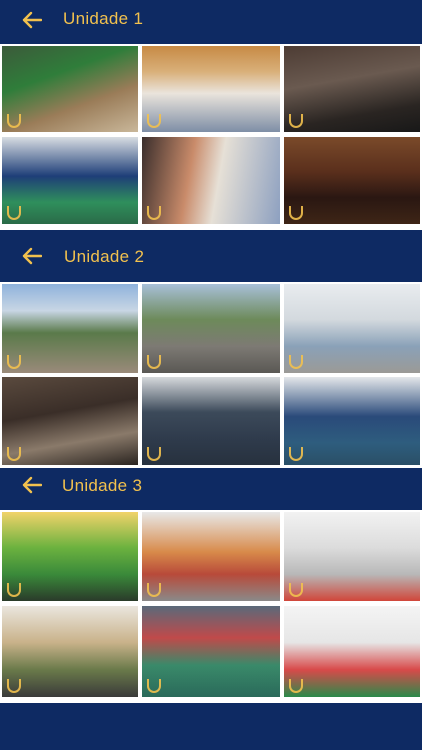  I want to click on classroom-photo, so click(352, 651).